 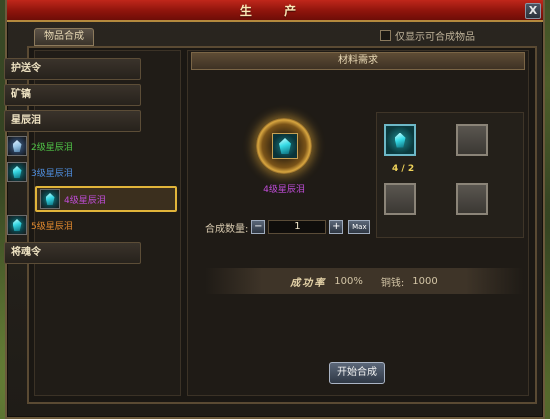 What do you see at coordinates (435, 37) in the screenshot?
I see `craftable-filter-label: 仅显示可合成物品` at bounding box center [435, 37].